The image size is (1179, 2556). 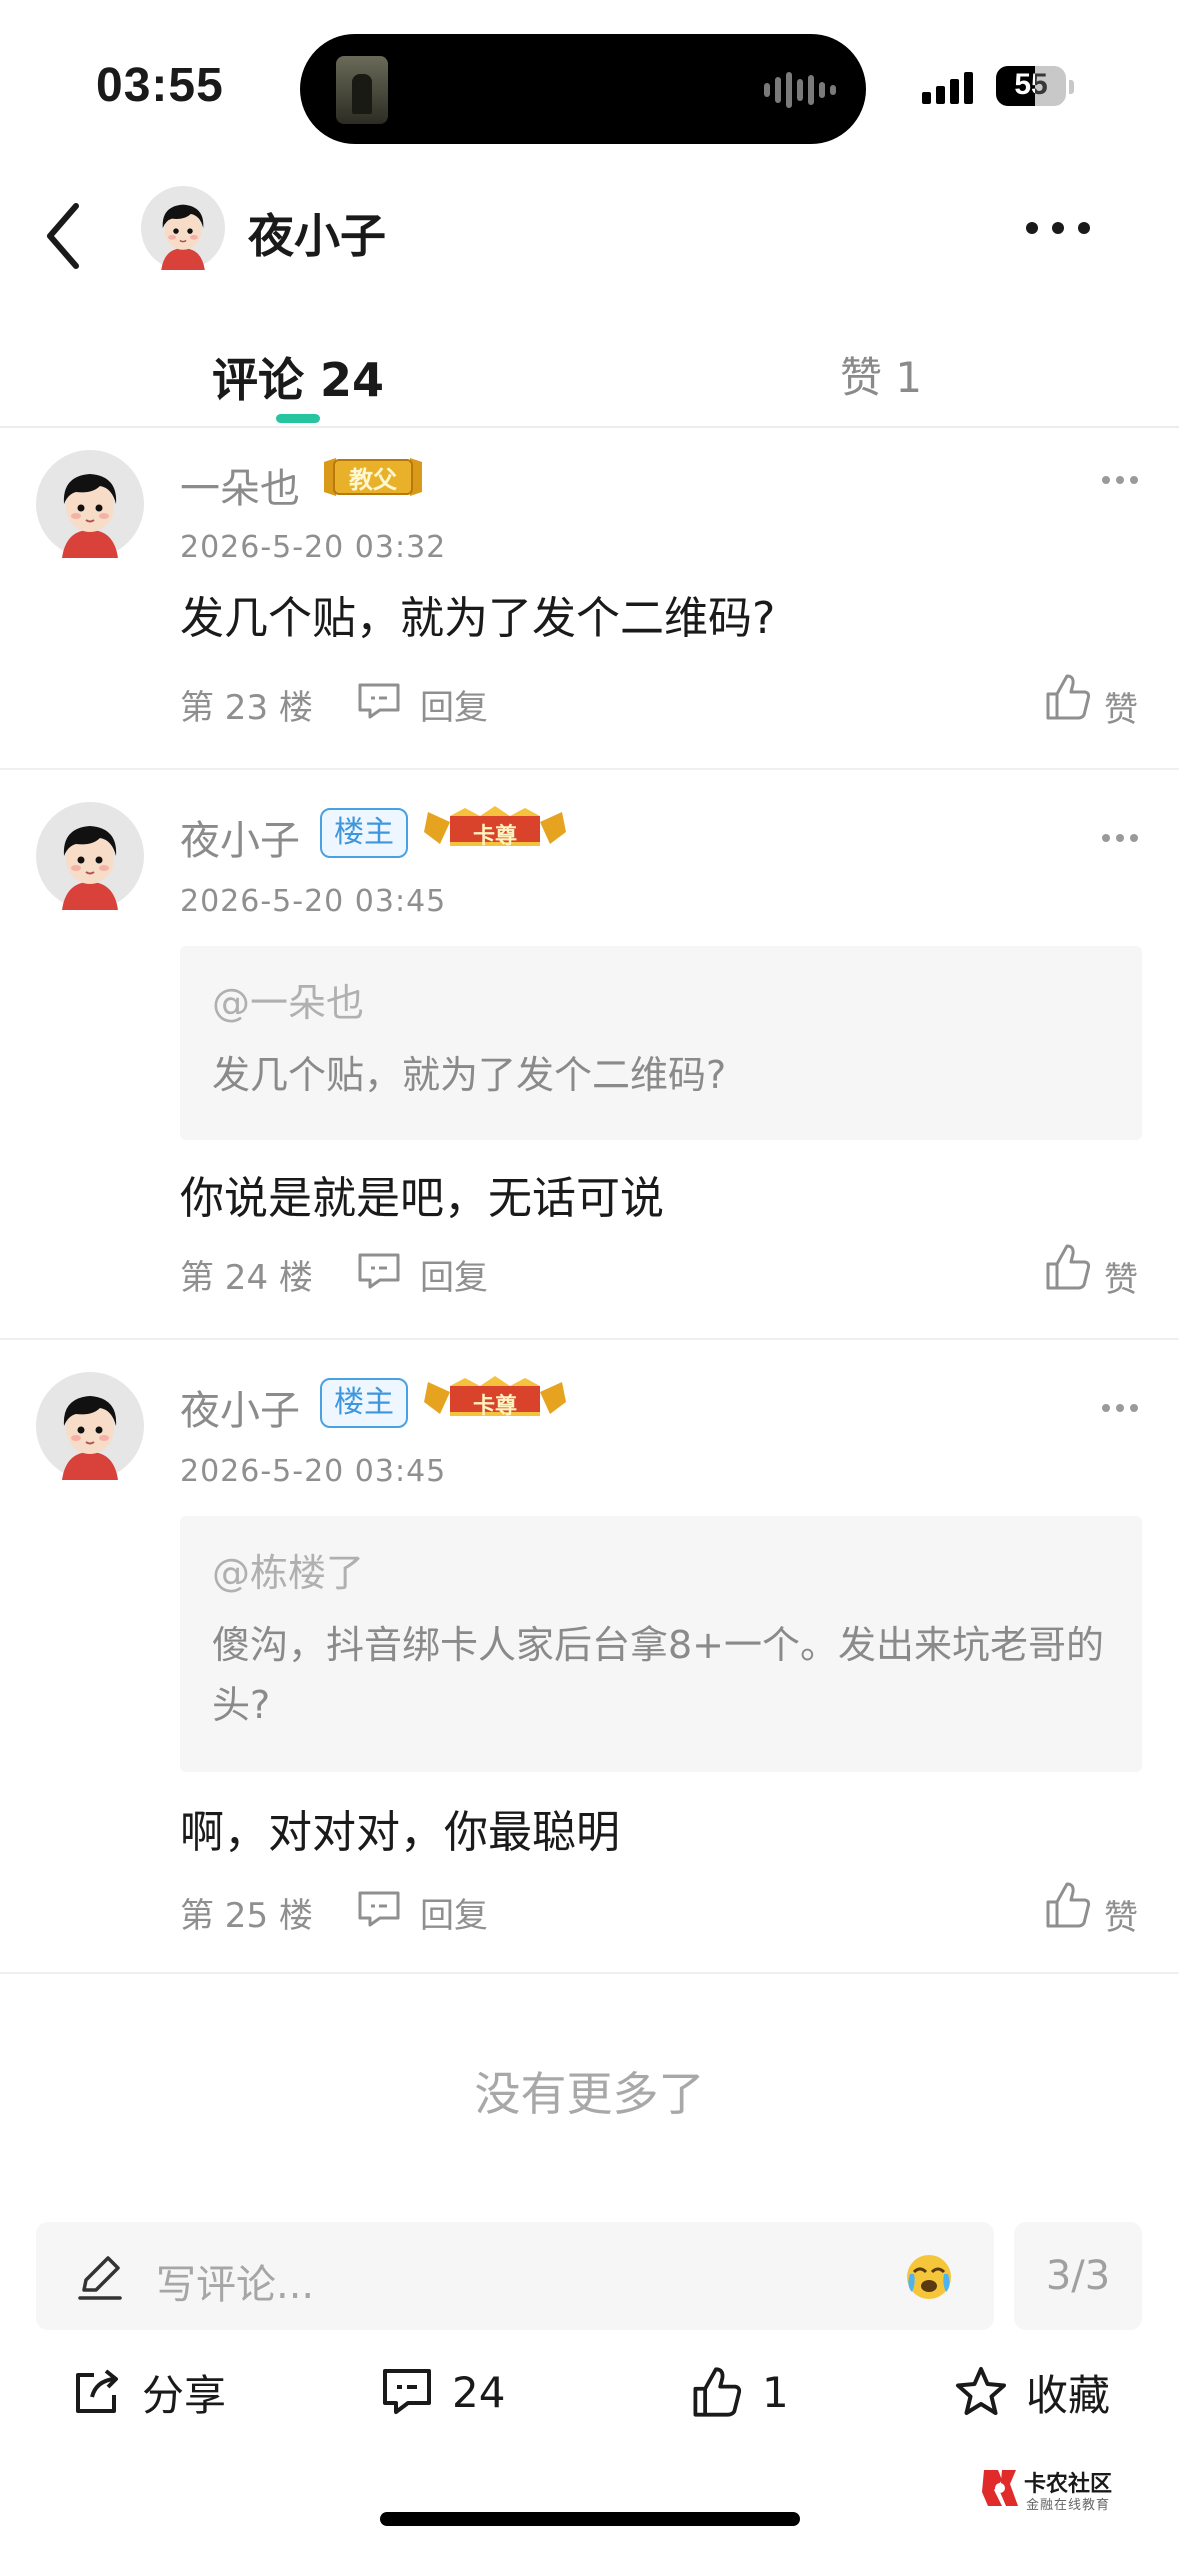 I want to click on share-label: 分享, so click(x=184, y=2395).